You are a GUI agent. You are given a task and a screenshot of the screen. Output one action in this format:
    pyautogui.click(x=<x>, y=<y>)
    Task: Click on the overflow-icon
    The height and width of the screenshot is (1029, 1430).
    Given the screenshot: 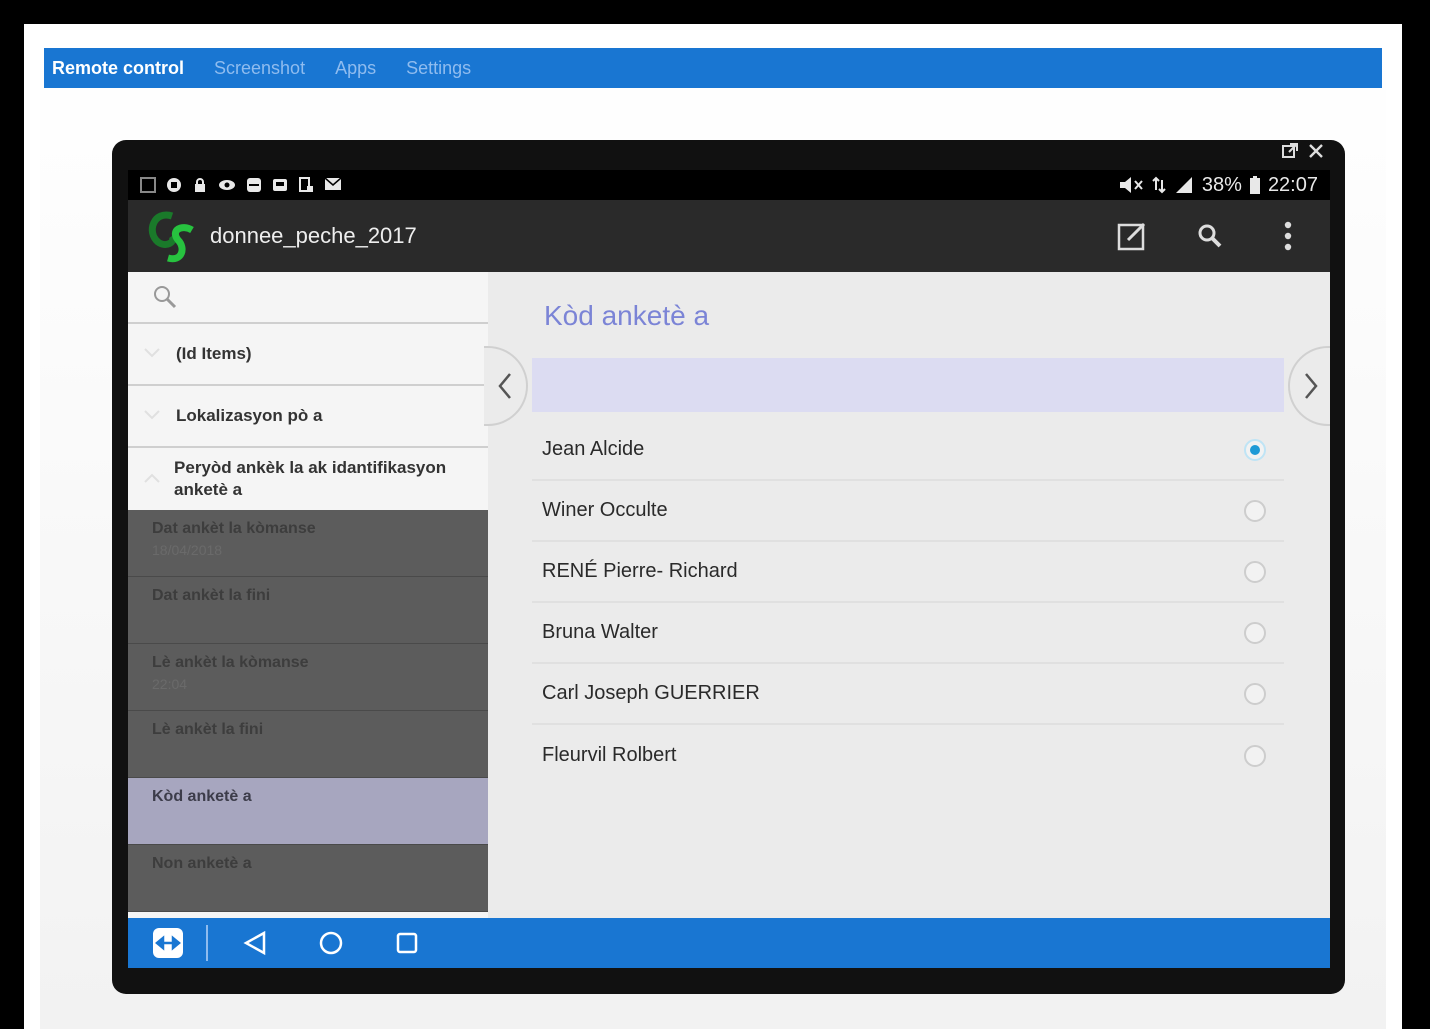 What is the action you would take?
    pyautogui.click(x=1288, y=236)
    